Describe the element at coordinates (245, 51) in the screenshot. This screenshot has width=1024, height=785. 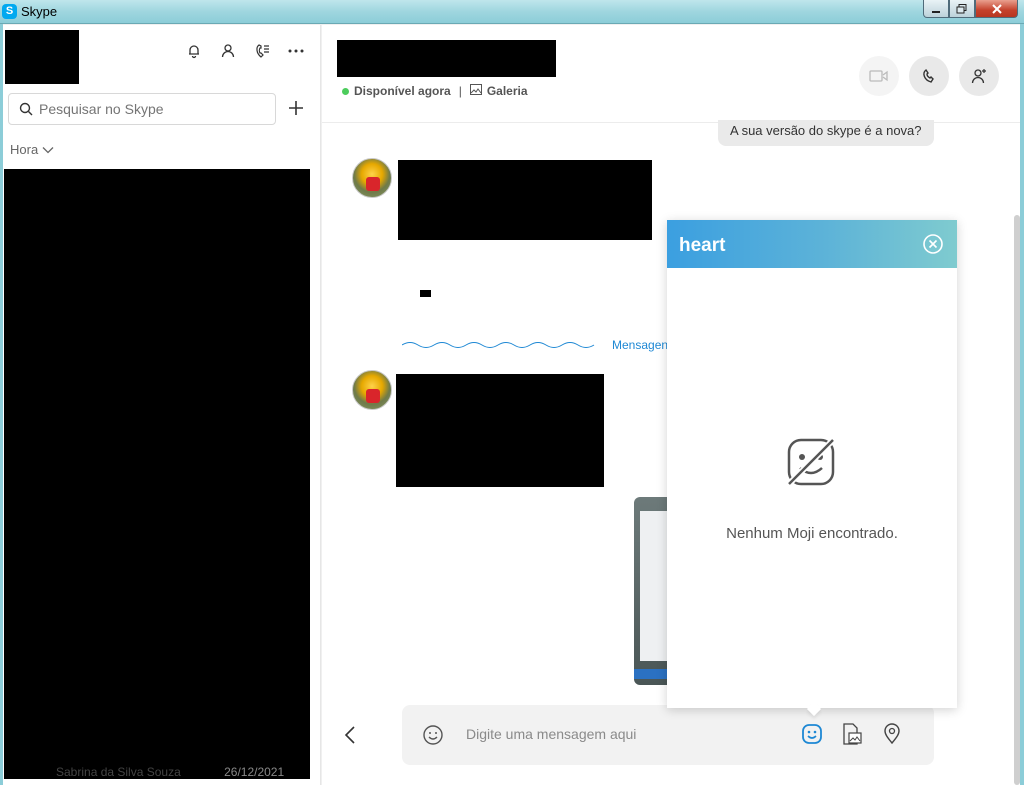
I see `sidebar-top-icons` at that location.